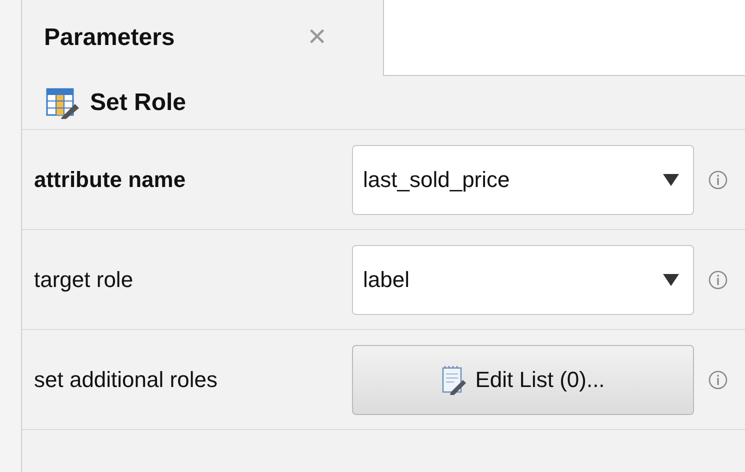  Describe the element at coordinates (523, 279) in the screenshot. I see `dropdown: label` at that location.